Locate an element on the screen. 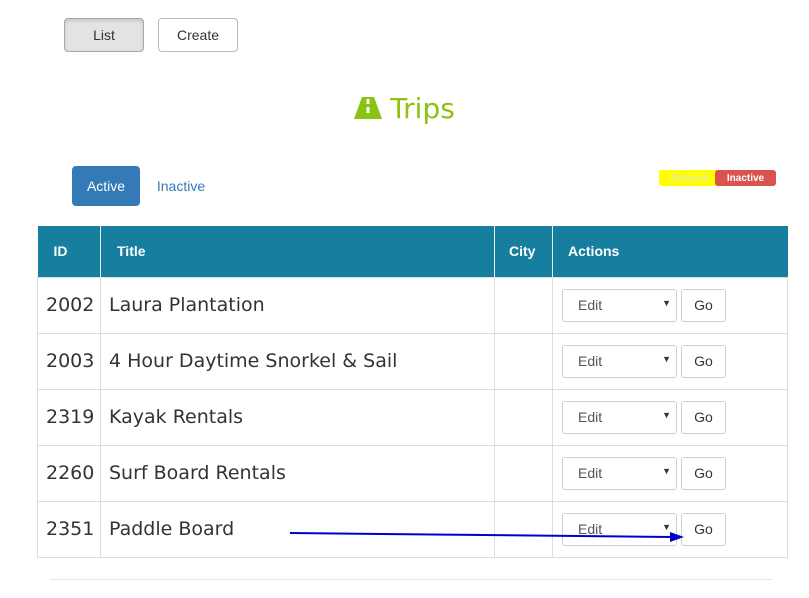 The image size is (809, 598). cell-id: 2002 is located at coordinates (69, 305).